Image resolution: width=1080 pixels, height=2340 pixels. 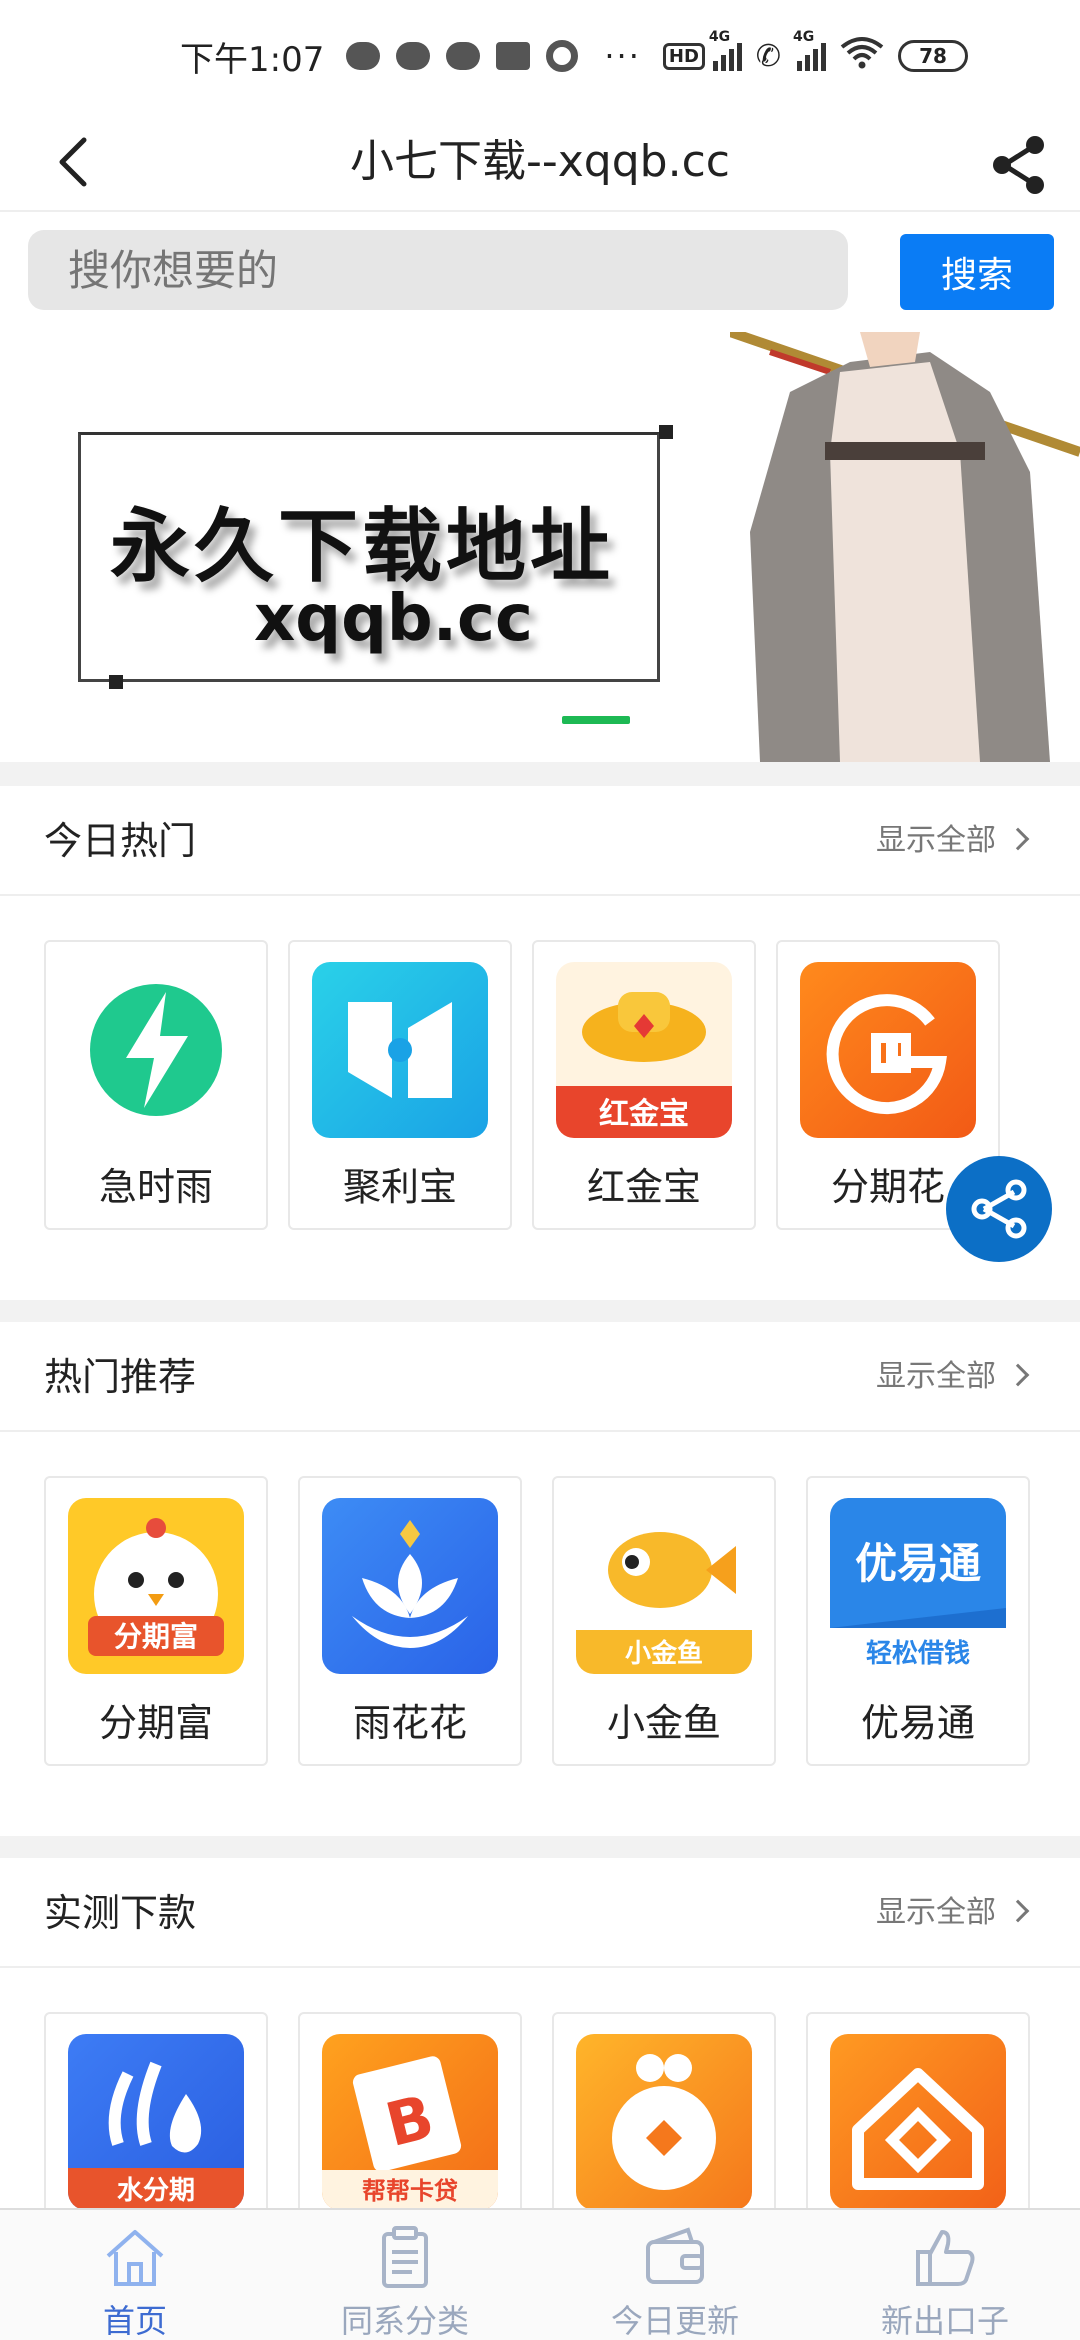 What do you see at coordinates (917, 1723) in the screenshot?
I see `app-name: 优易通` at bounding box center [917, 1723].